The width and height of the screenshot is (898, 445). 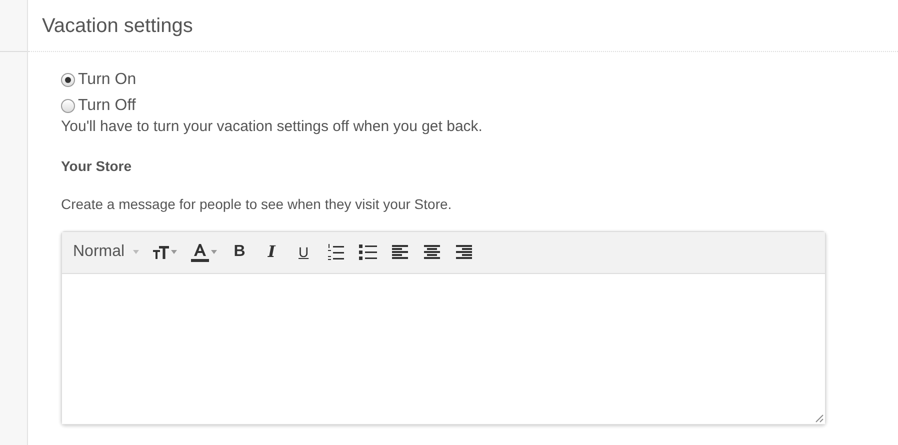 I want to click on radio-label: Turn On, so click(x=107, y=80).